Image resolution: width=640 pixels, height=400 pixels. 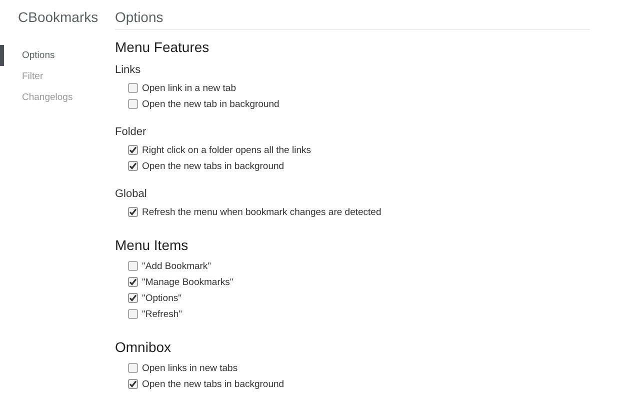 I want to click on sidebar-item: Changelogs, so click(x=57, y=97).